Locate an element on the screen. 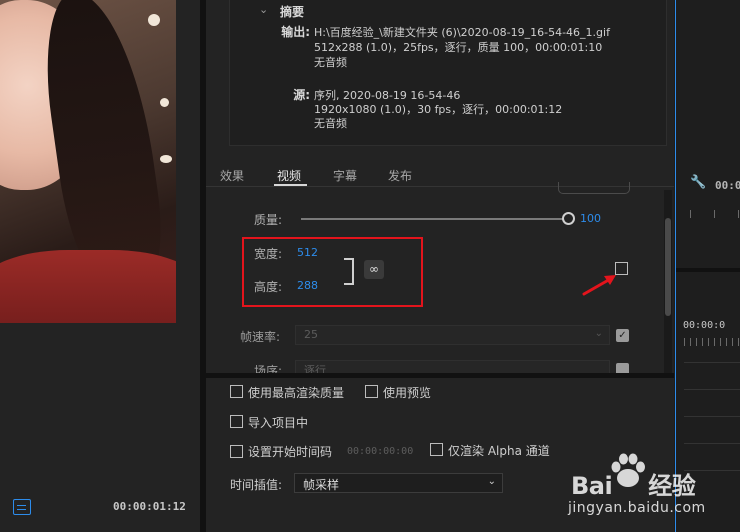 This screenshot has height=532, width=740. link-icon: ∞ is located at coordinates (374, 269).